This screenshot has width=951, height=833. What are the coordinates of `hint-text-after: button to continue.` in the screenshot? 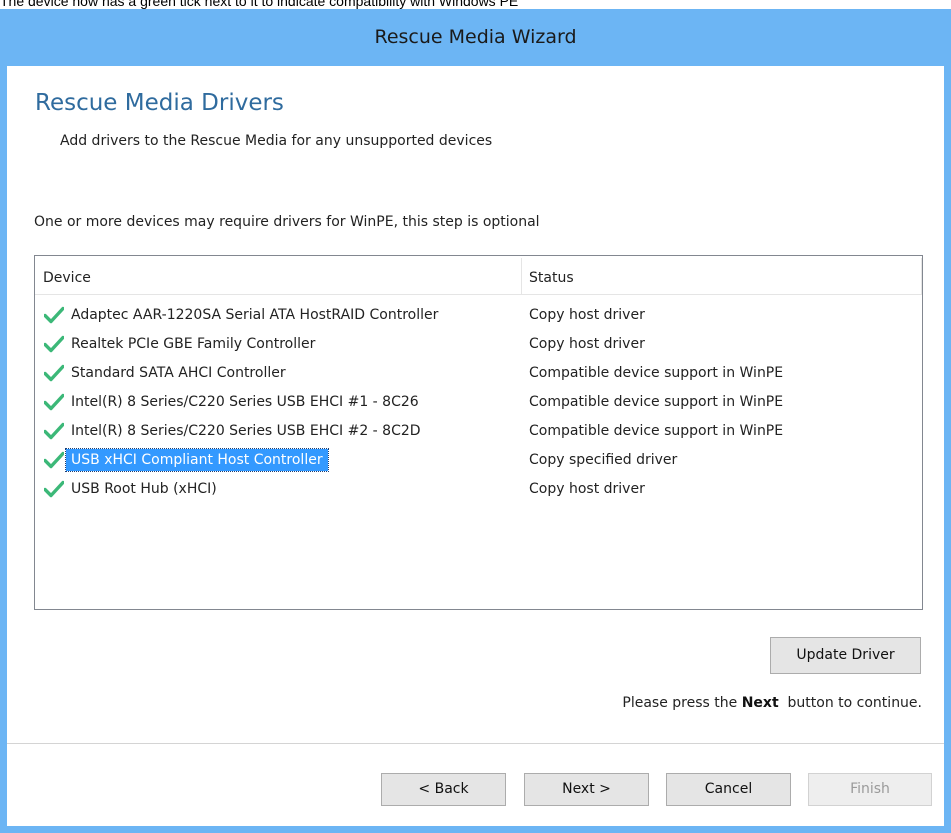 It's located at (850, 703).